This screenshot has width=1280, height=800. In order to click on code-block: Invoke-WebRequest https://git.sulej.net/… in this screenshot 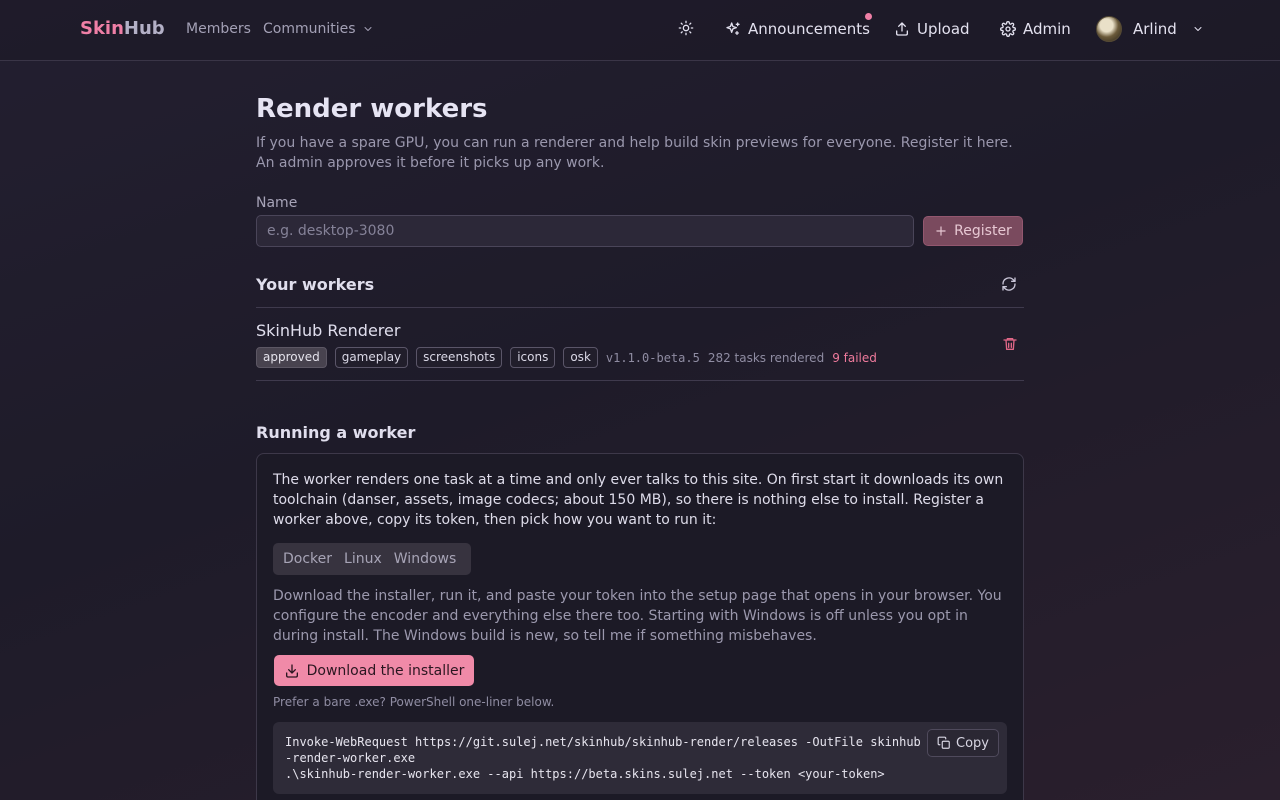, I will do `click(640, 758)`.